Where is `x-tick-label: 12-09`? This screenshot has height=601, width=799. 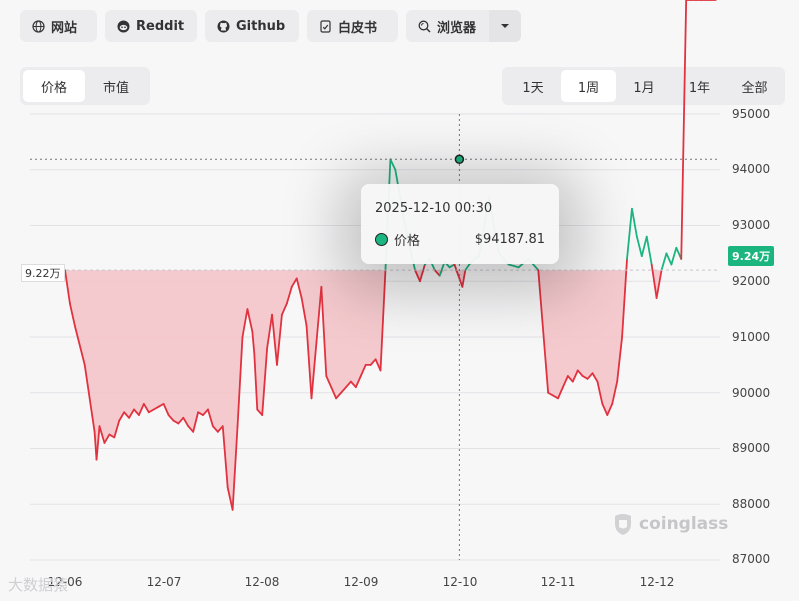 x-tick-label: 12-09 is located at coordinates (361, 582).